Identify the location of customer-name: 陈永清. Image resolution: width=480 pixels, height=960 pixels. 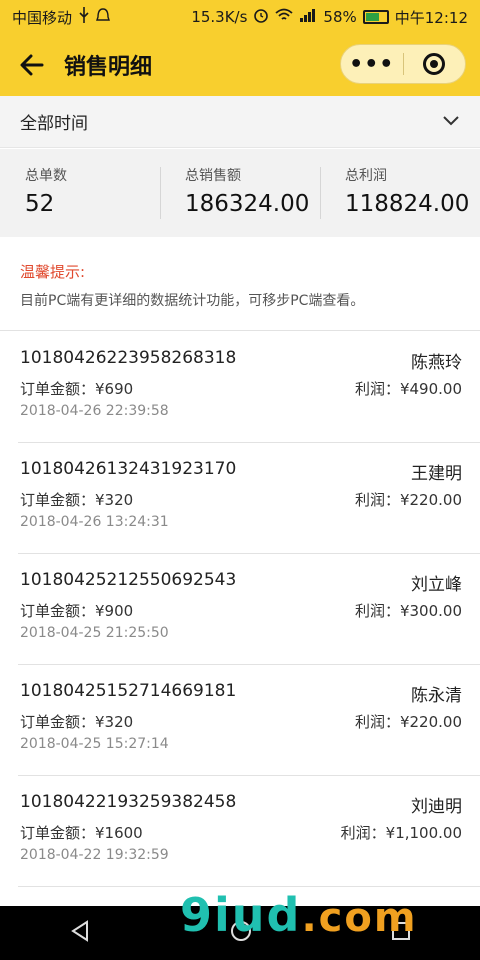
(436, 696).